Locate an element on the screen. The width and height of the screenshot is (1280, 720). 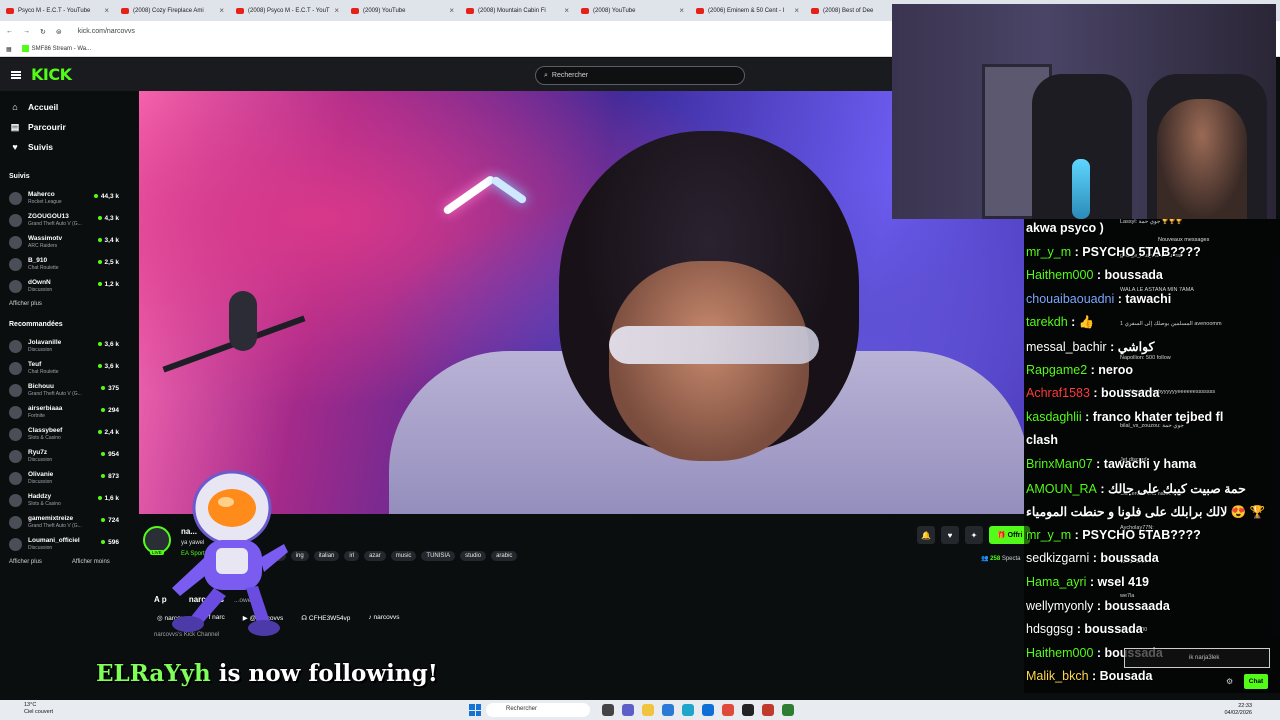
sidebar-channel: Wassimotv ARC Raiders 3,4 k is located at coordinates (69, 242).